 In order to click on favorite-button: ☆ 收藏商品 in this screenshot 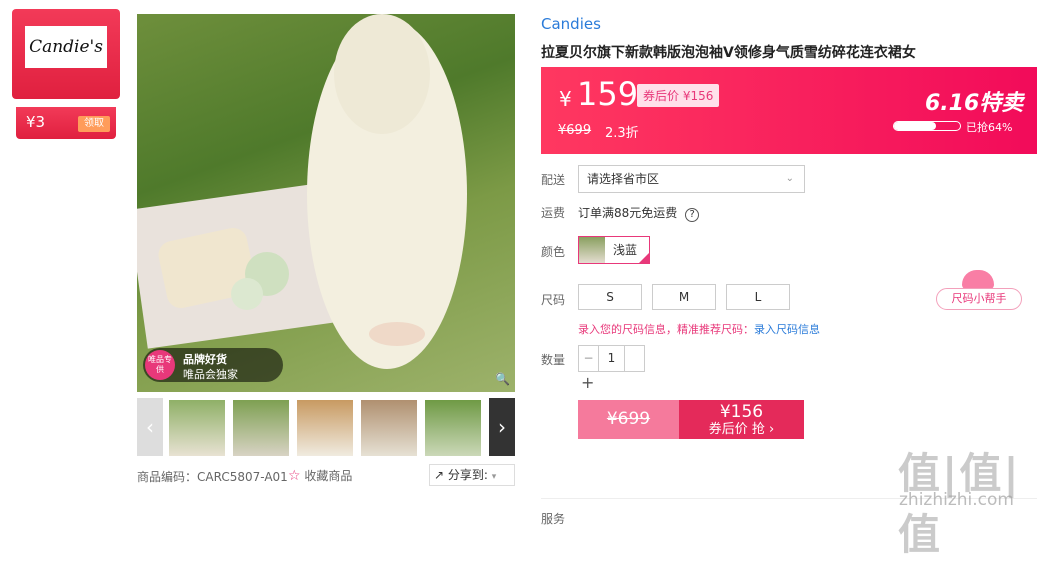, I will do `click(320, 475)`.